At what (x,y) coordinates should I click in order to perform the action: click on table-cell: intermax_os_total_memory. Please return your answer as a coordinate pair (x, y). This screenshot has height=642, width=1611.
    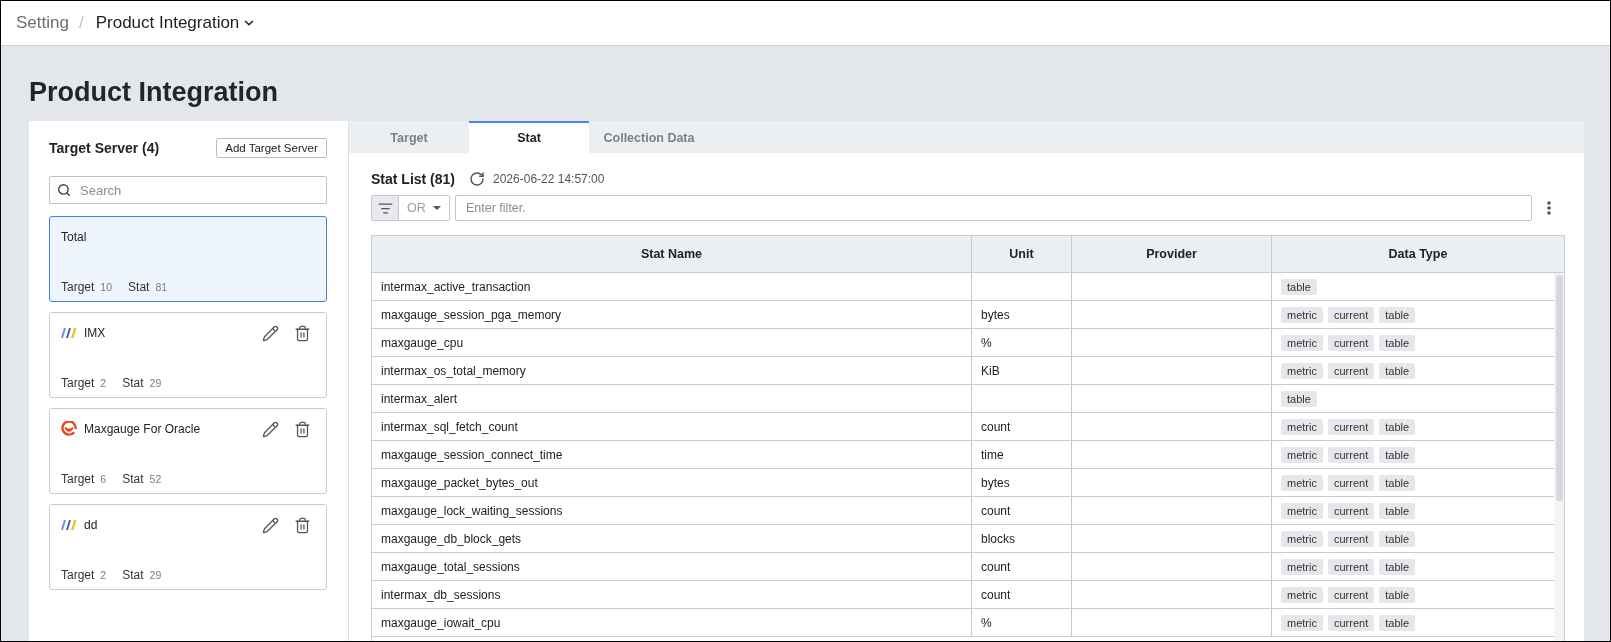
    Looking at the image, I should click on (672, 370).